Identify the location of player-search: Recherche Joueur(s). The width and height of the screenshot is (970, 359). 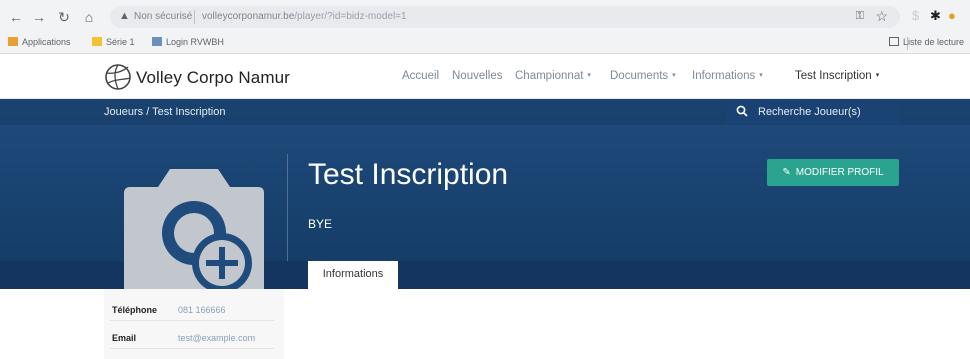
(813, 112).